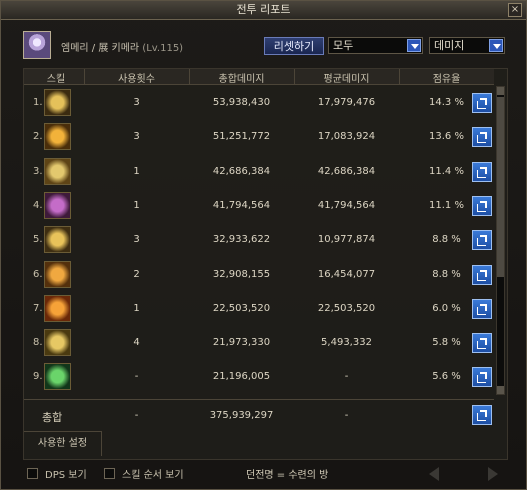 Image resolution: width=527 pixels, height=490 pixels. What do you see at coordinates (153, 475) in the screenshot?
I see `skill-order-label: 스킬 순서 보기` at bounding box center [153, 475].